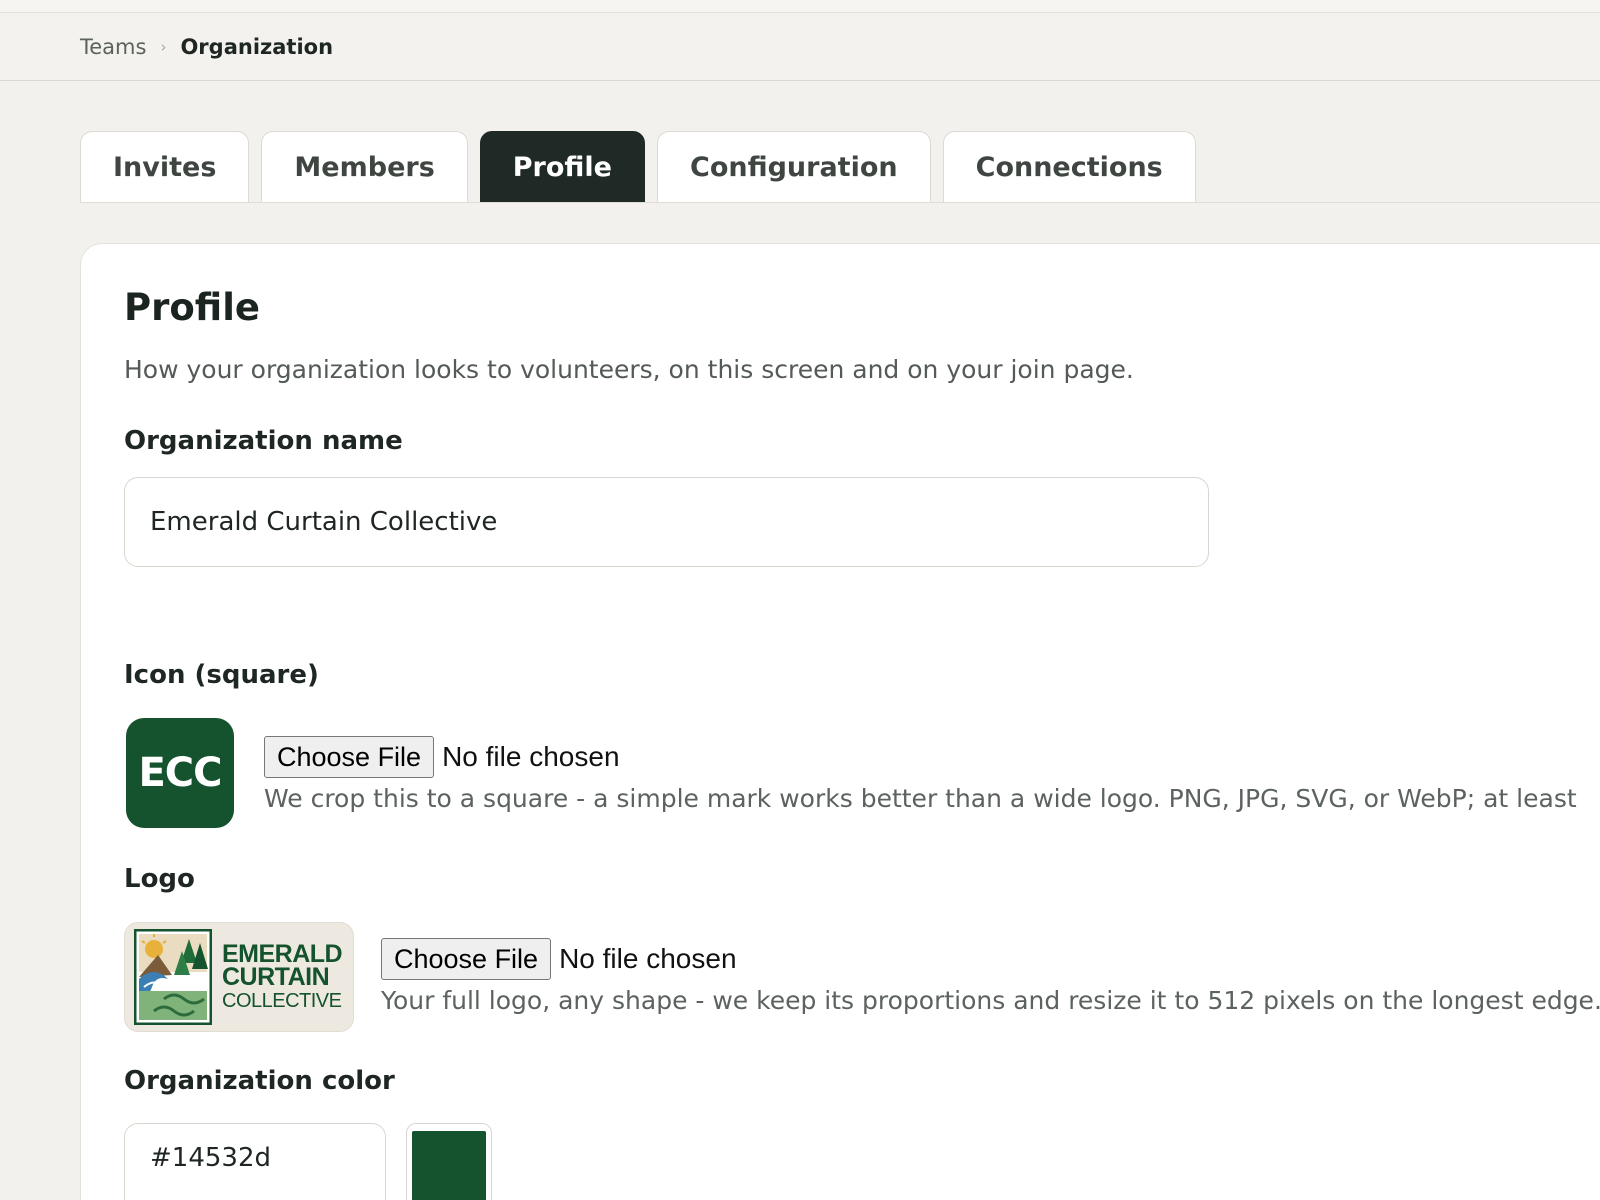  What do you see at coordinates (159, 879) in the screenshot?
I see `logo-label: Logo` at bounding box center [159, 879].